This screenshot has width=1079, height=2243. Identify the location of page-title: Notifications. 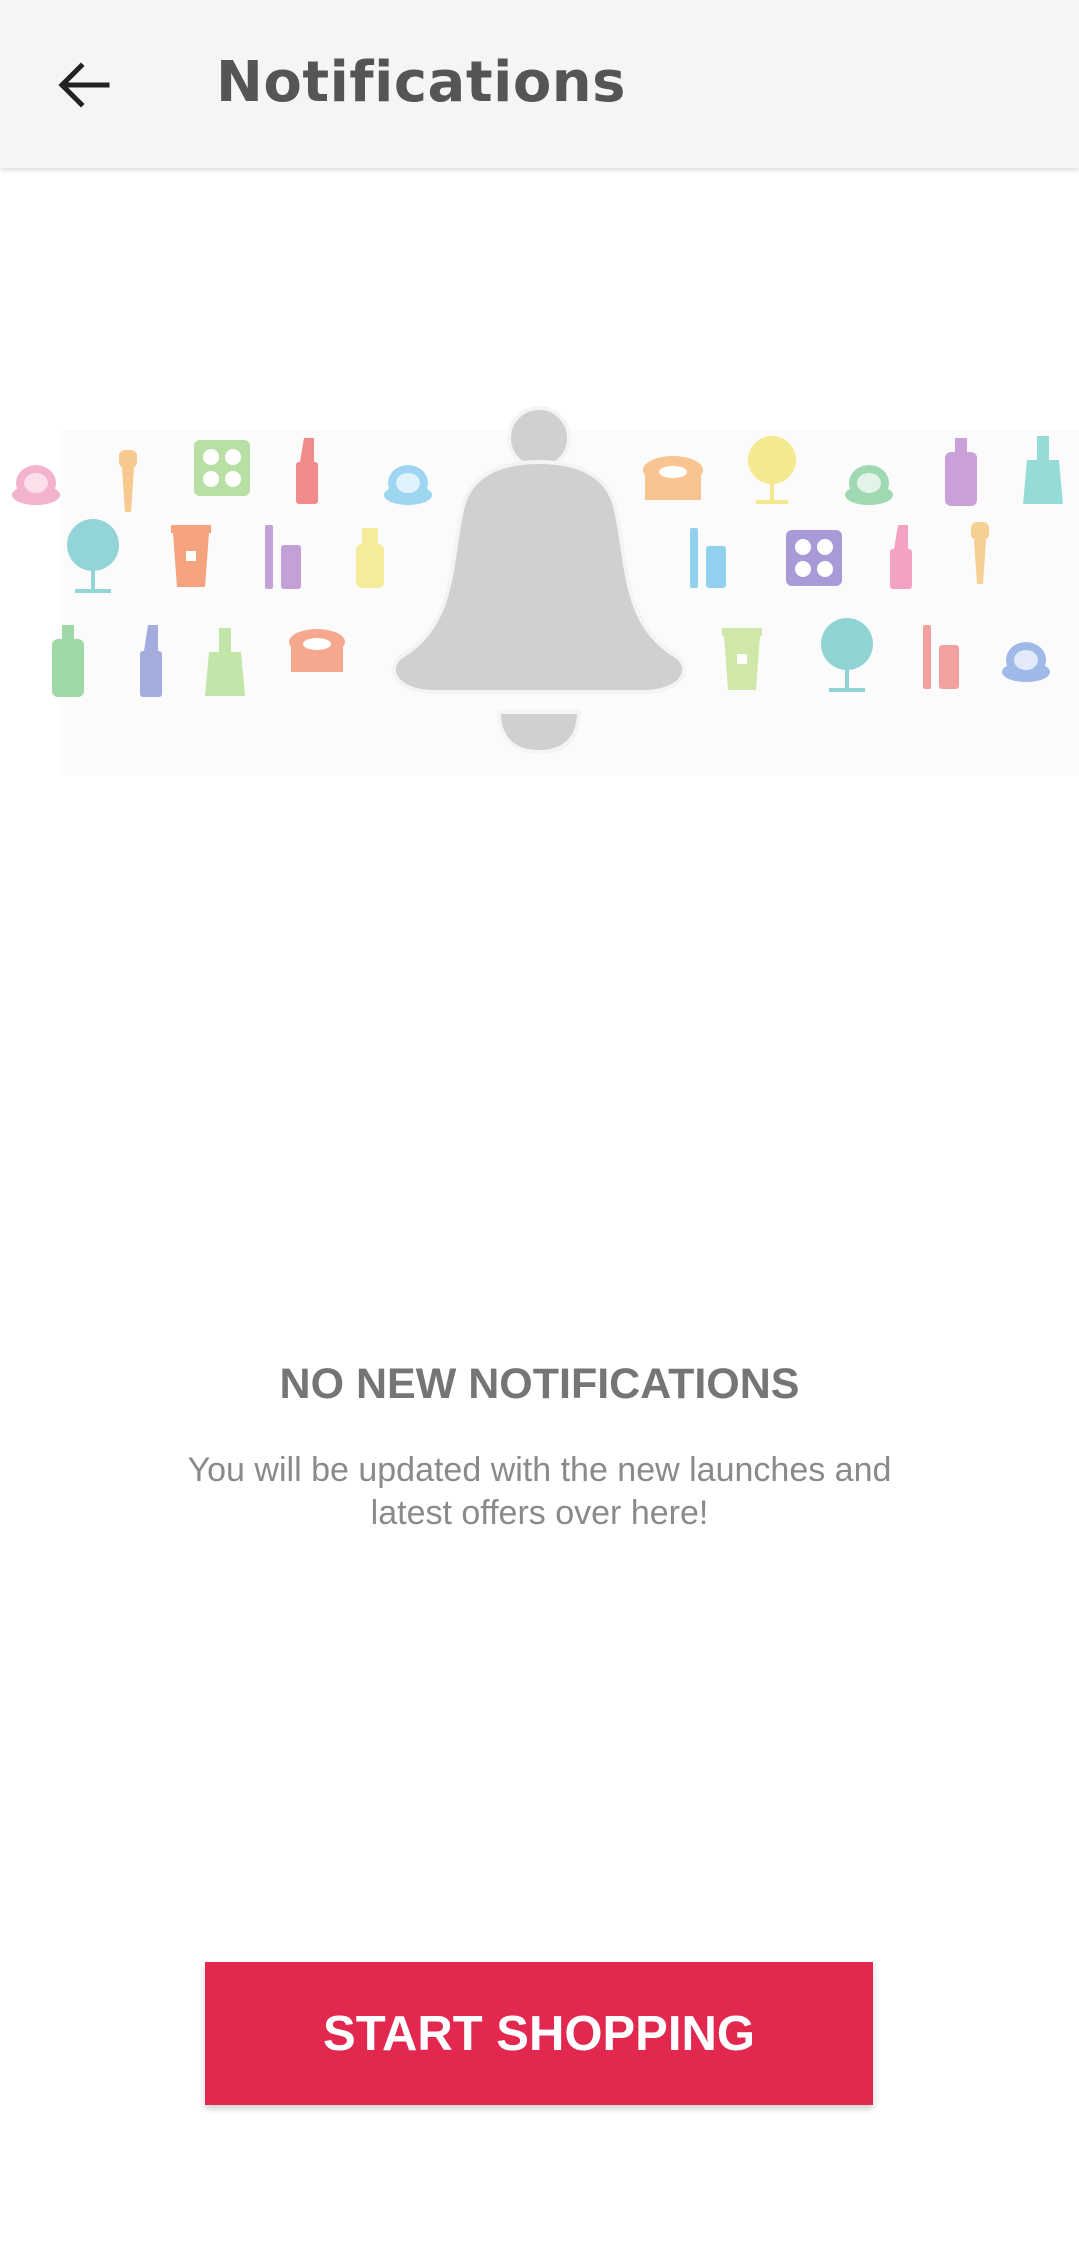
(421, 82).